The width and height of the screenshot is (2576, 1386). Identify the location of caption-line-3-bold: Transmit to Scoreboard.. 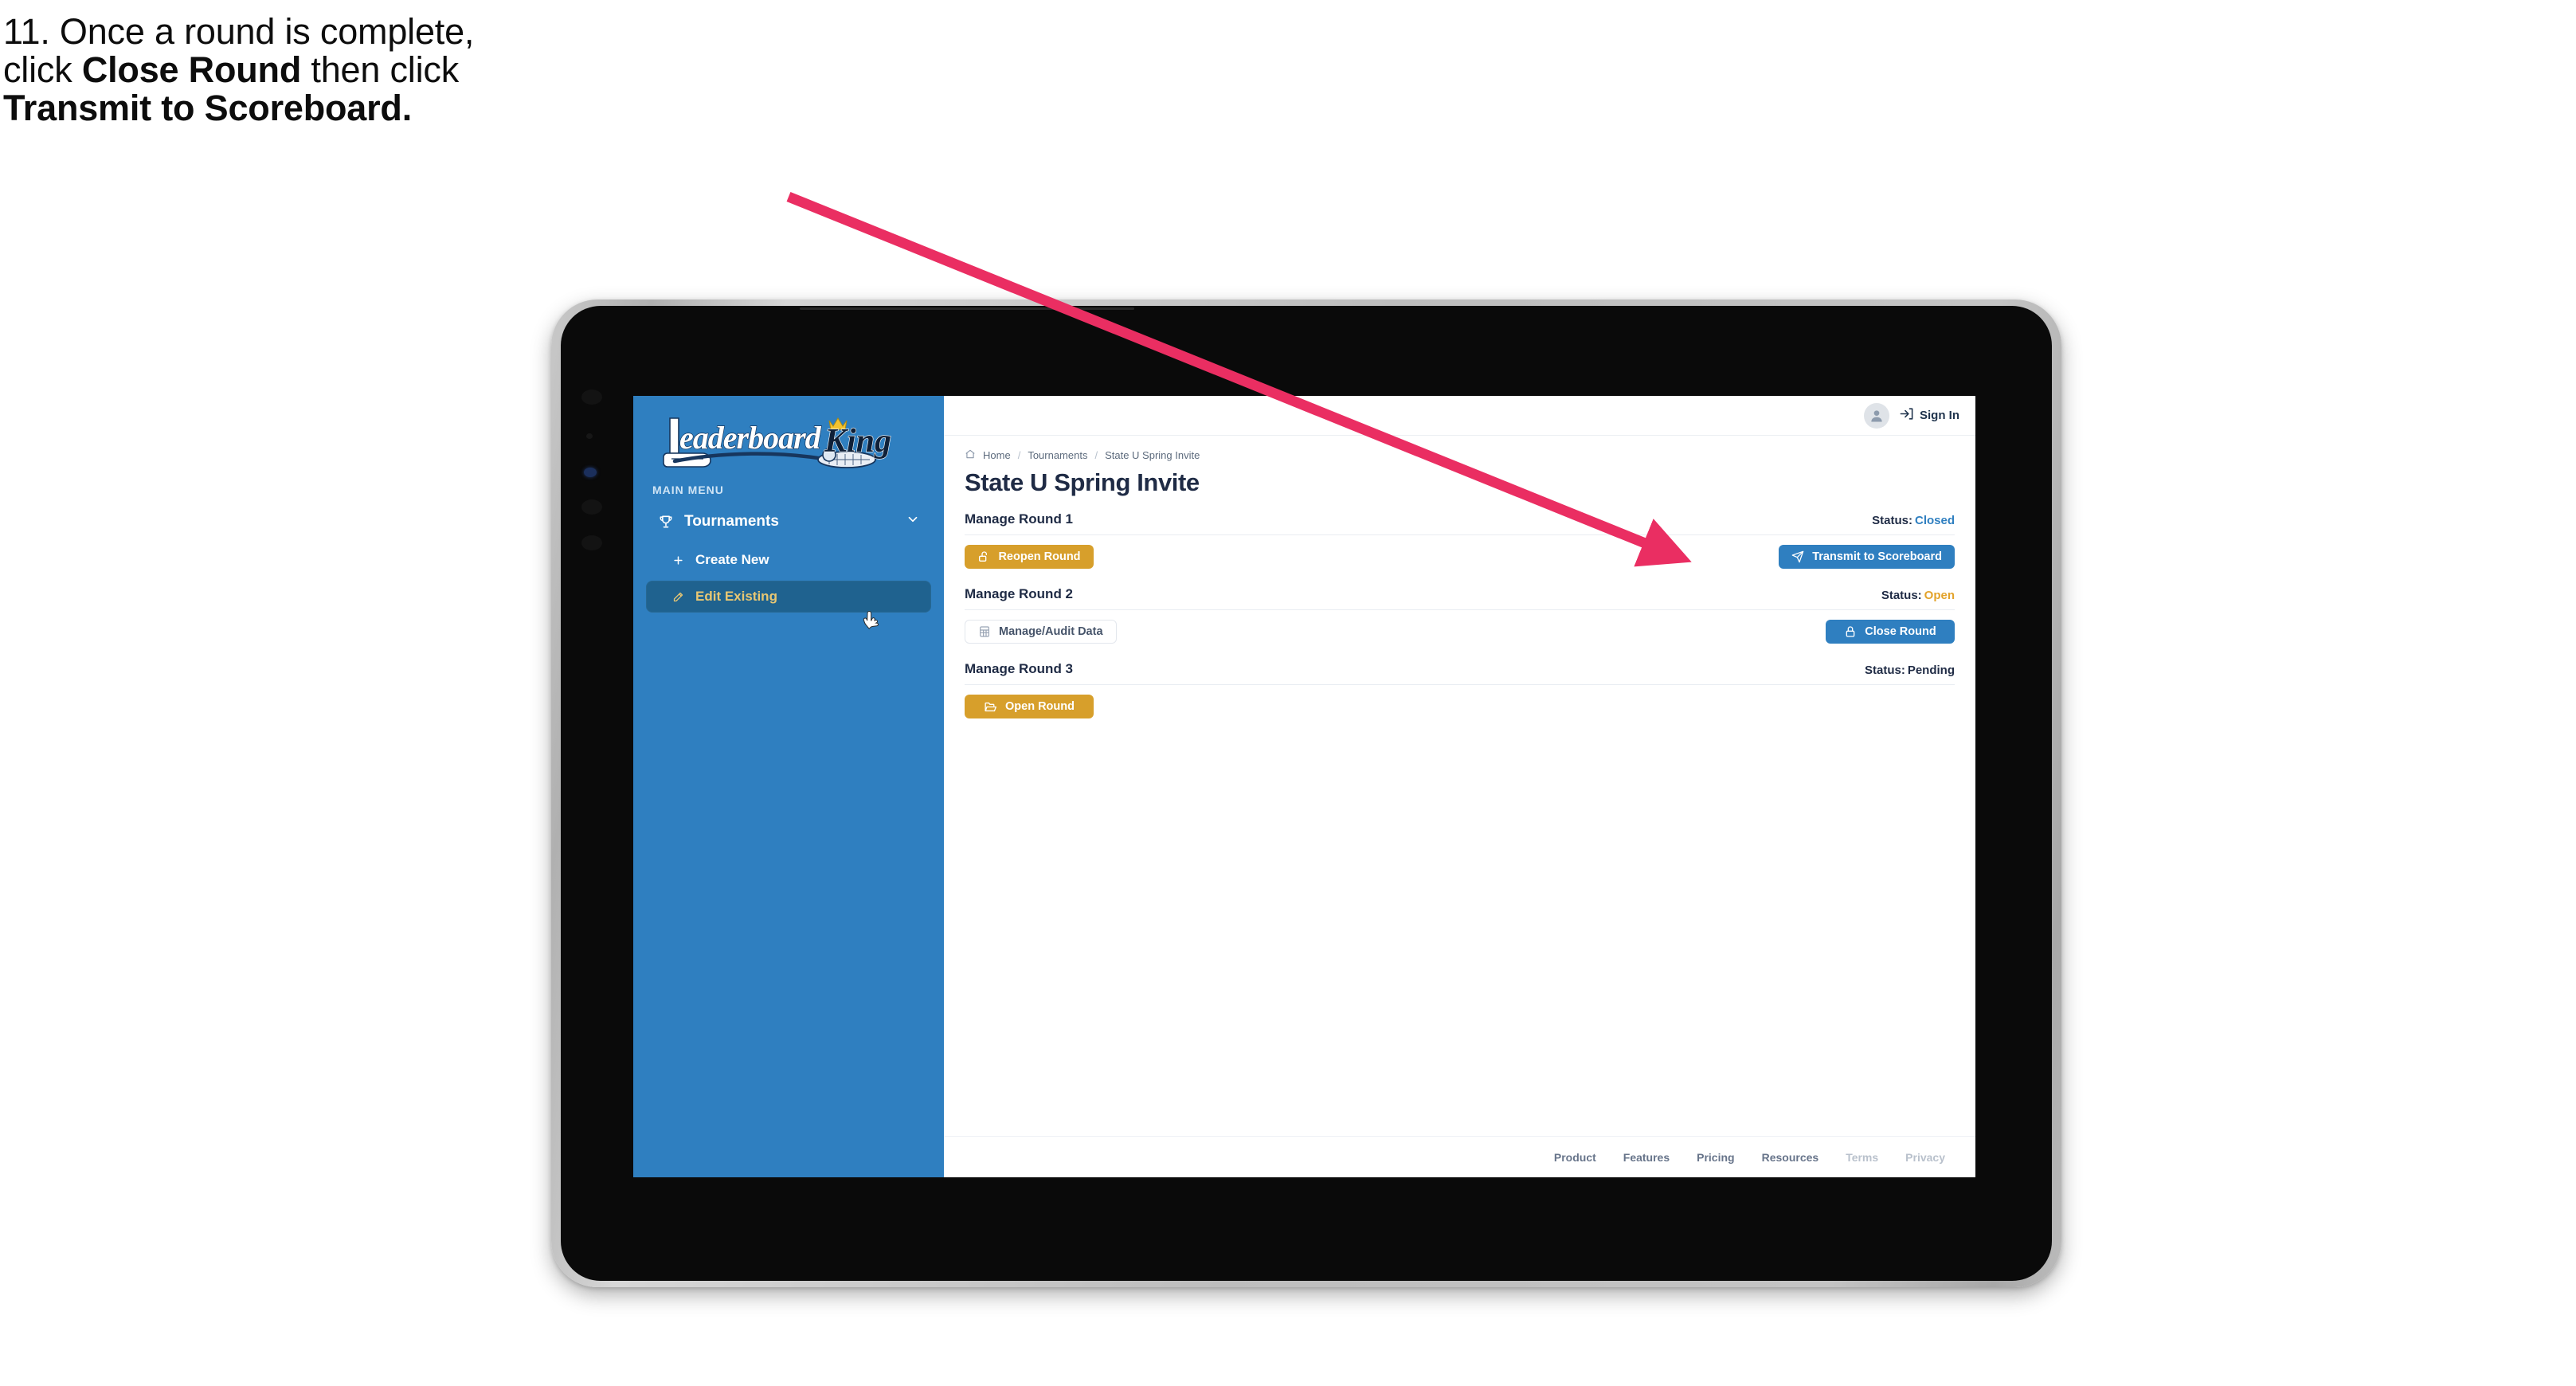
(208, 108).